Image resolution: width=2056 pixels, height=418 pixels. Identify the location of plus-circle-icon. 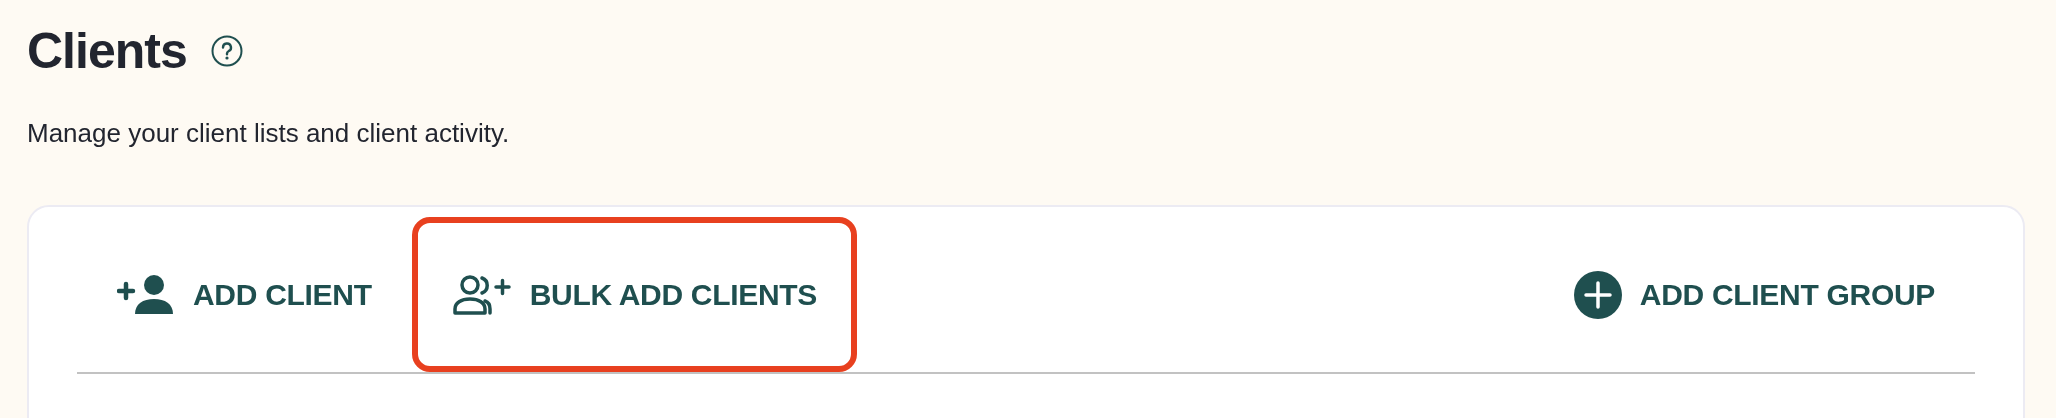
(1597, 294).